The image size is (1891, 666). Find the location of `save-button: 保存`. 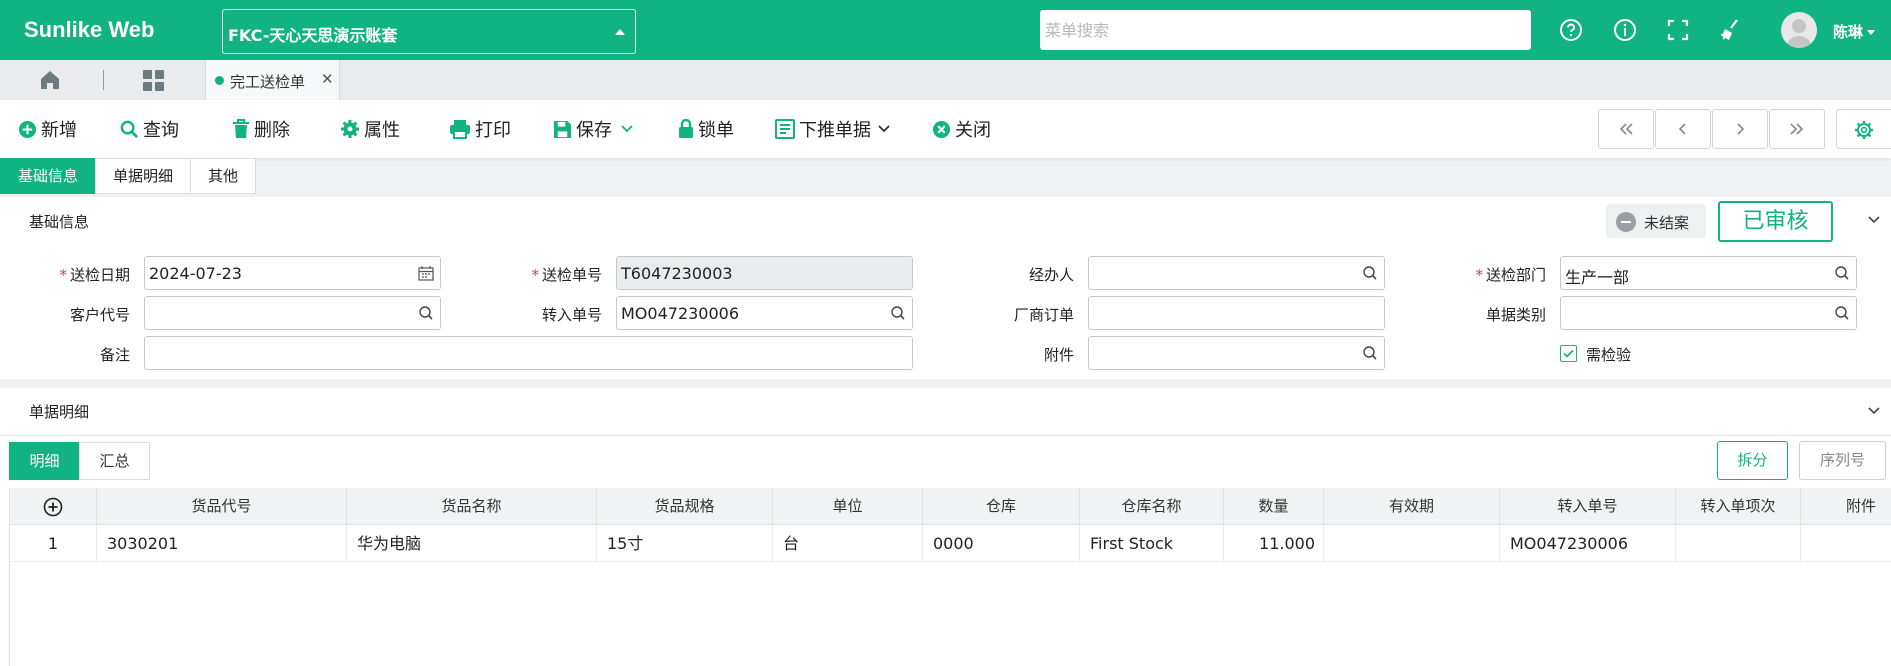

save-button: 保存 is located at coordinates (595, 129).